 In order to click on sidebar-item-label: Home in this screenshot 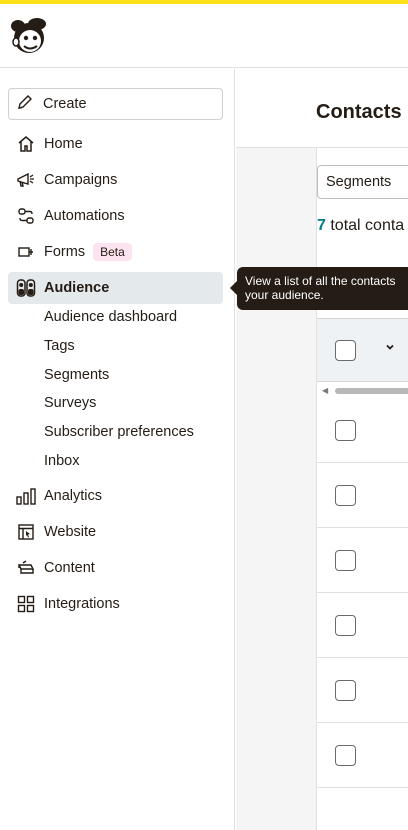, I will do `click(63, 144)`.